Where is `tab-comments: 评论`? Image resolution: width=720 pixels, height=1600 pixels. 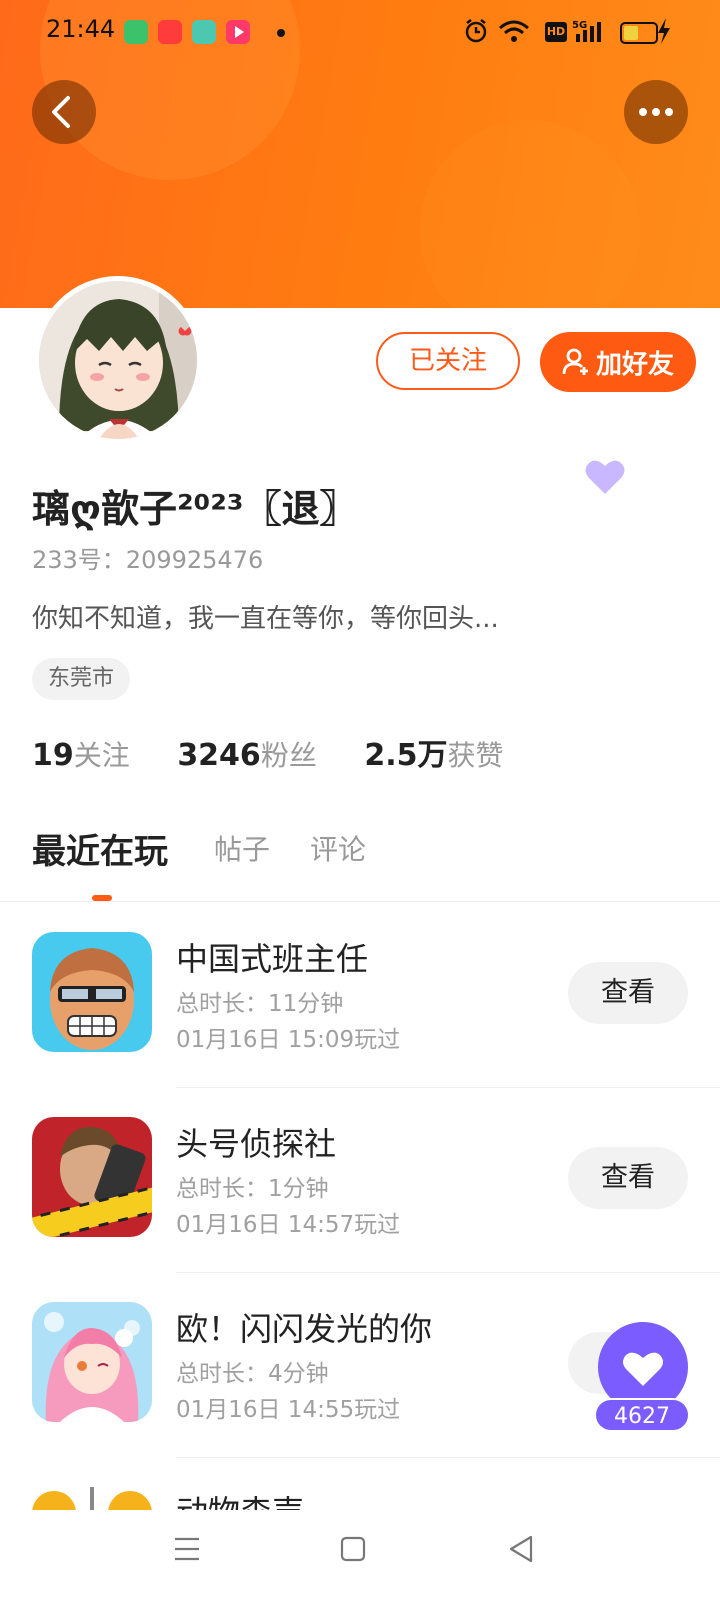
tab-comments: 评论 is located at coordinates (338, 848).